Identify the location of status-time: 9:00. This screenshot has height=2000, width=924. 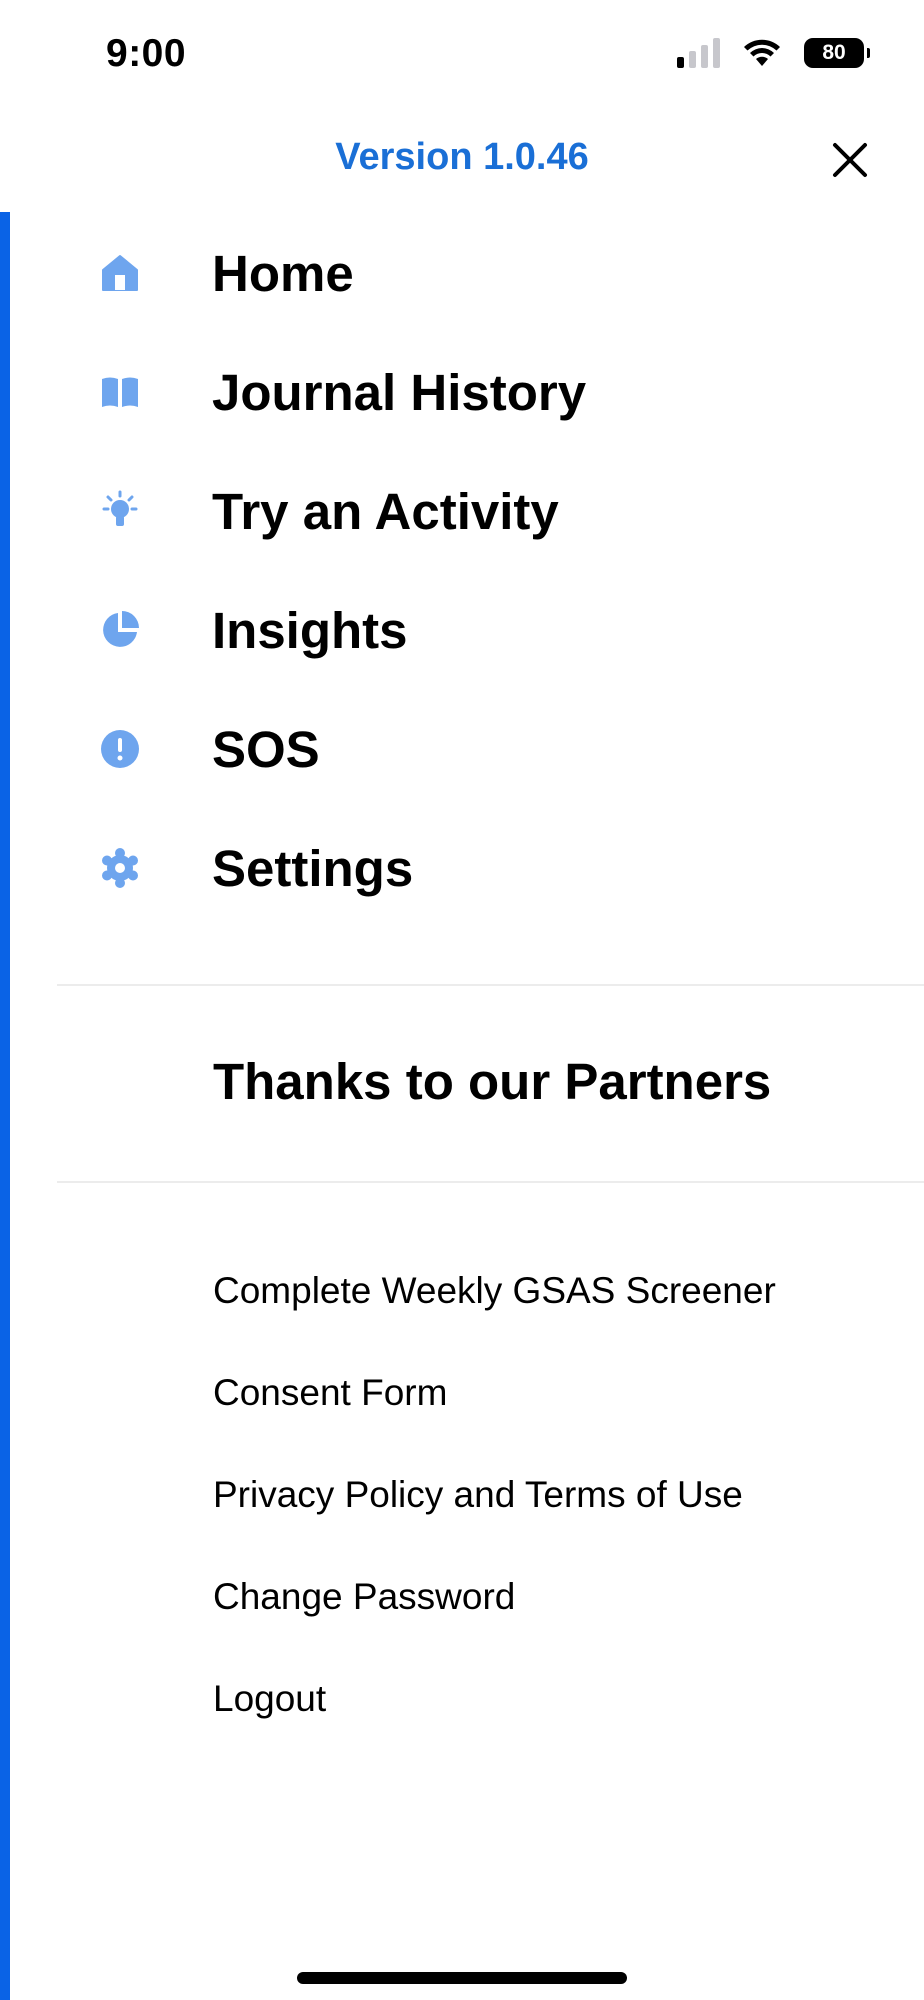
(146, 53).